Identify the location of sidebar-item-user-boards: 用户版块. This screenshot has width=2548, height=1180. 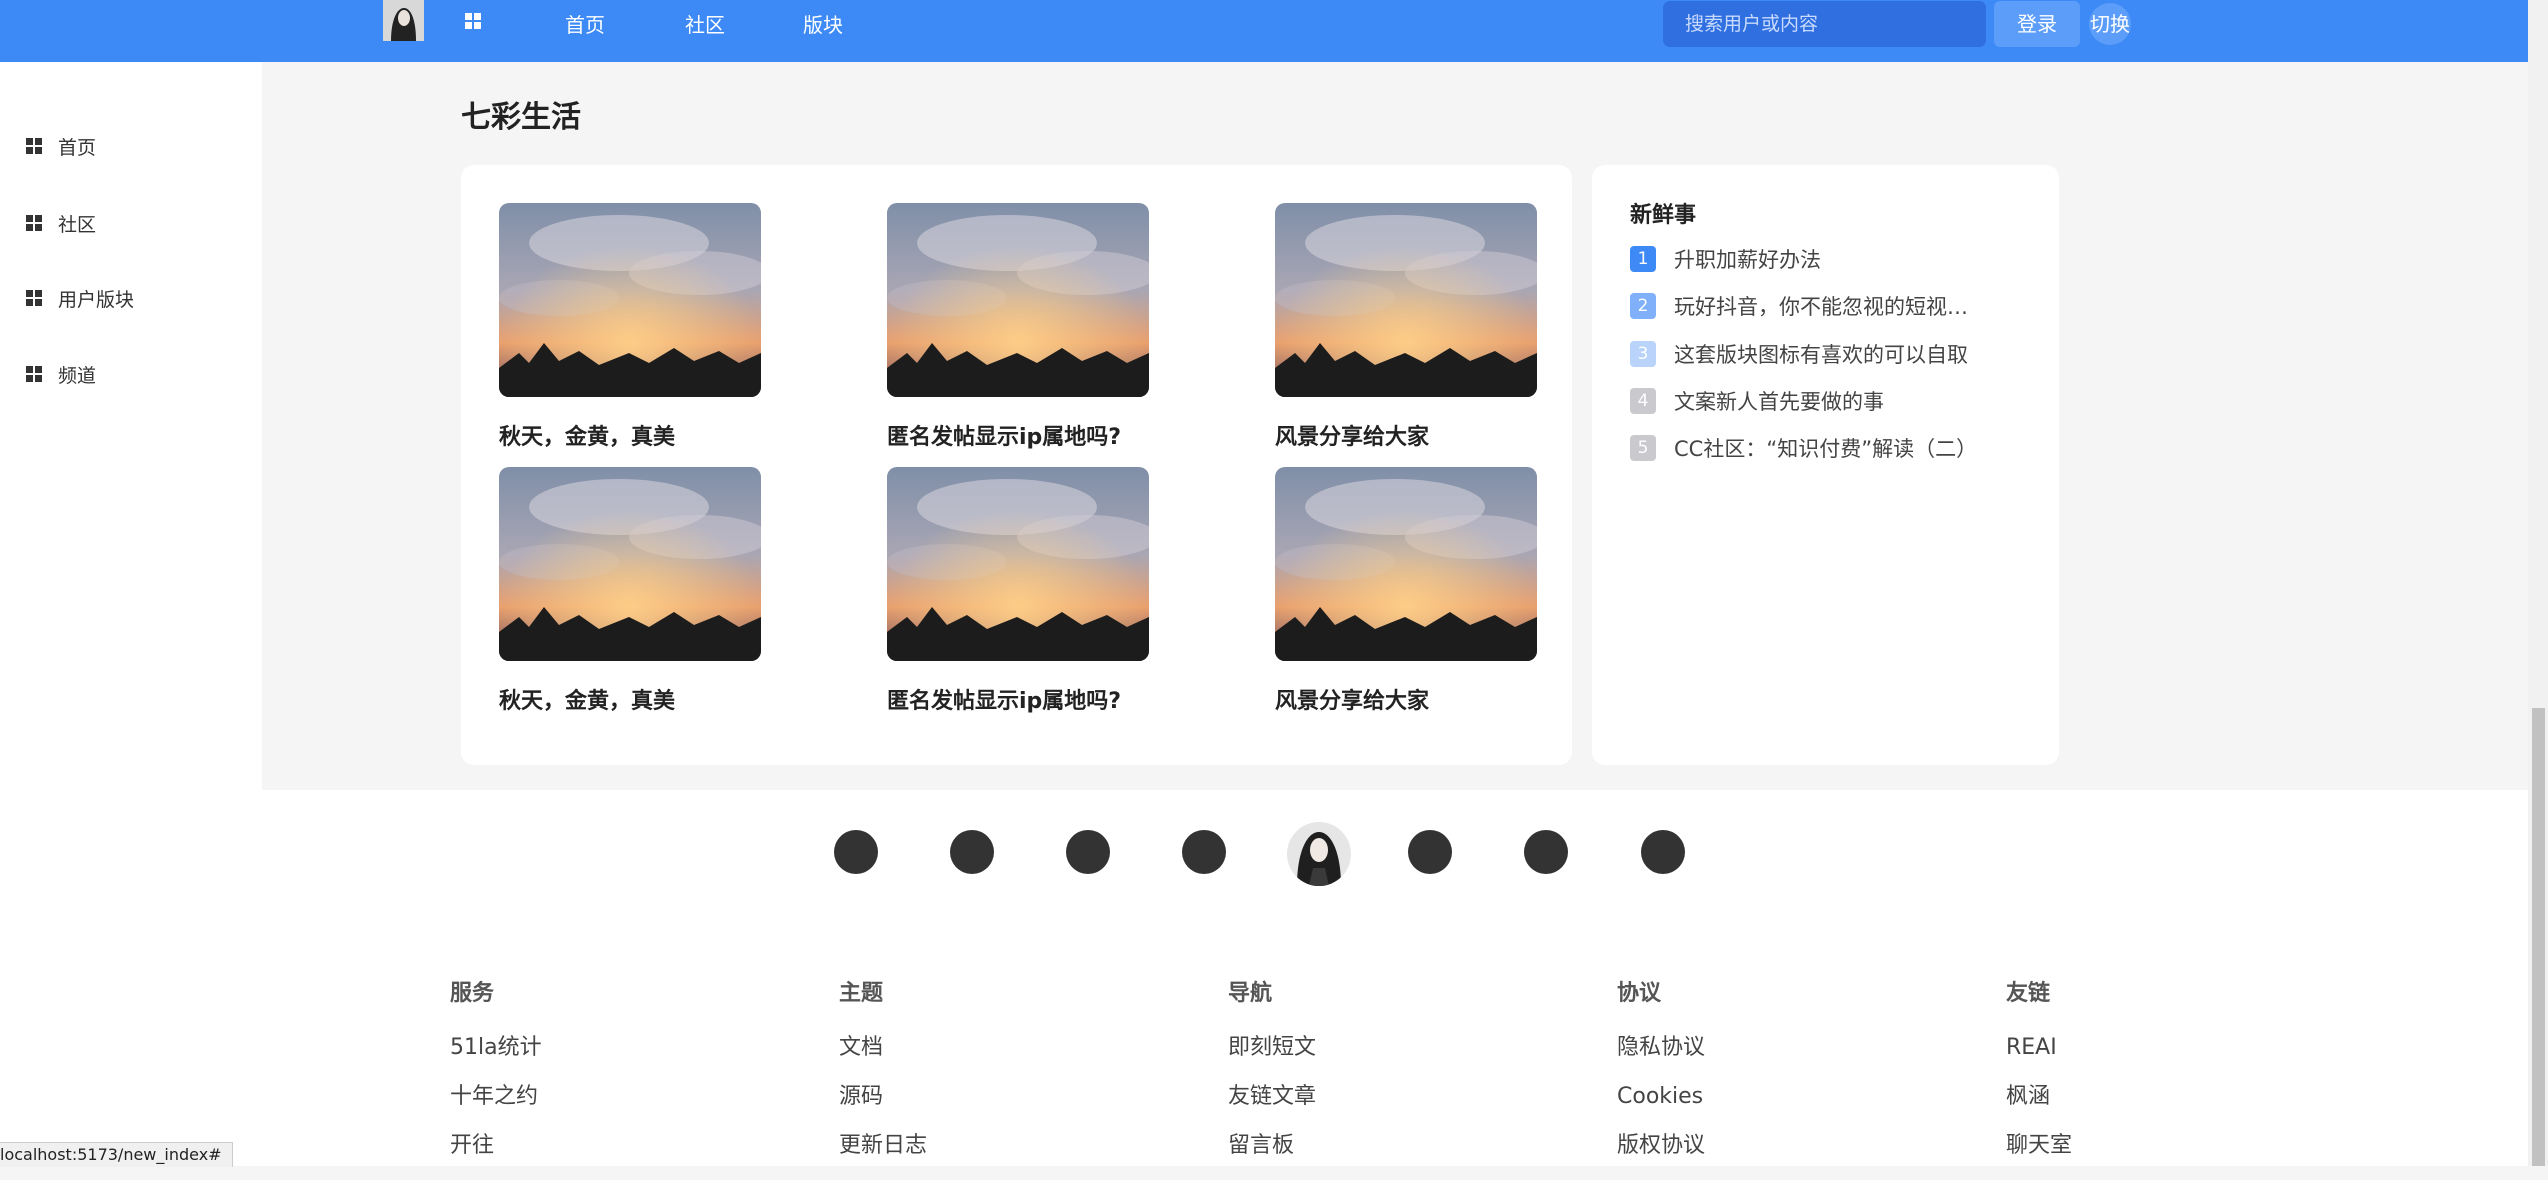
(80, 298).